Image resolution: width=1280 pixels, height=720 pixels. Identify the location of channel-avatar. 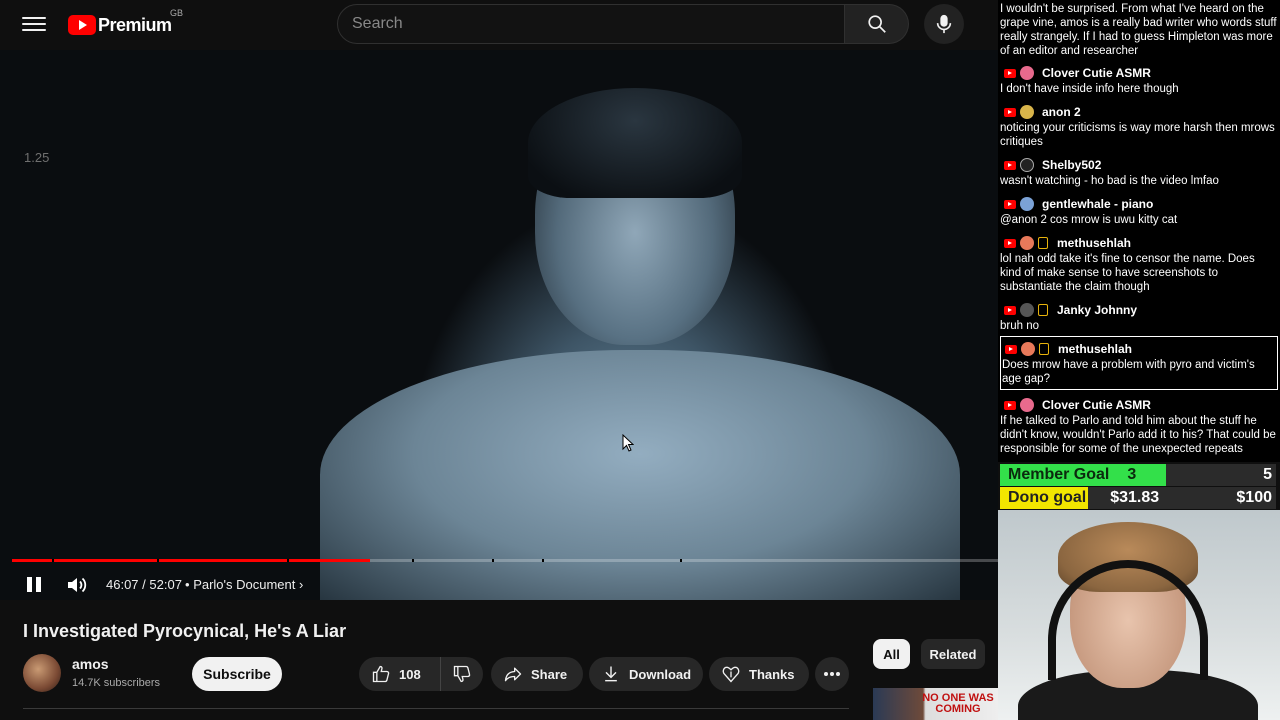
(42, 673).